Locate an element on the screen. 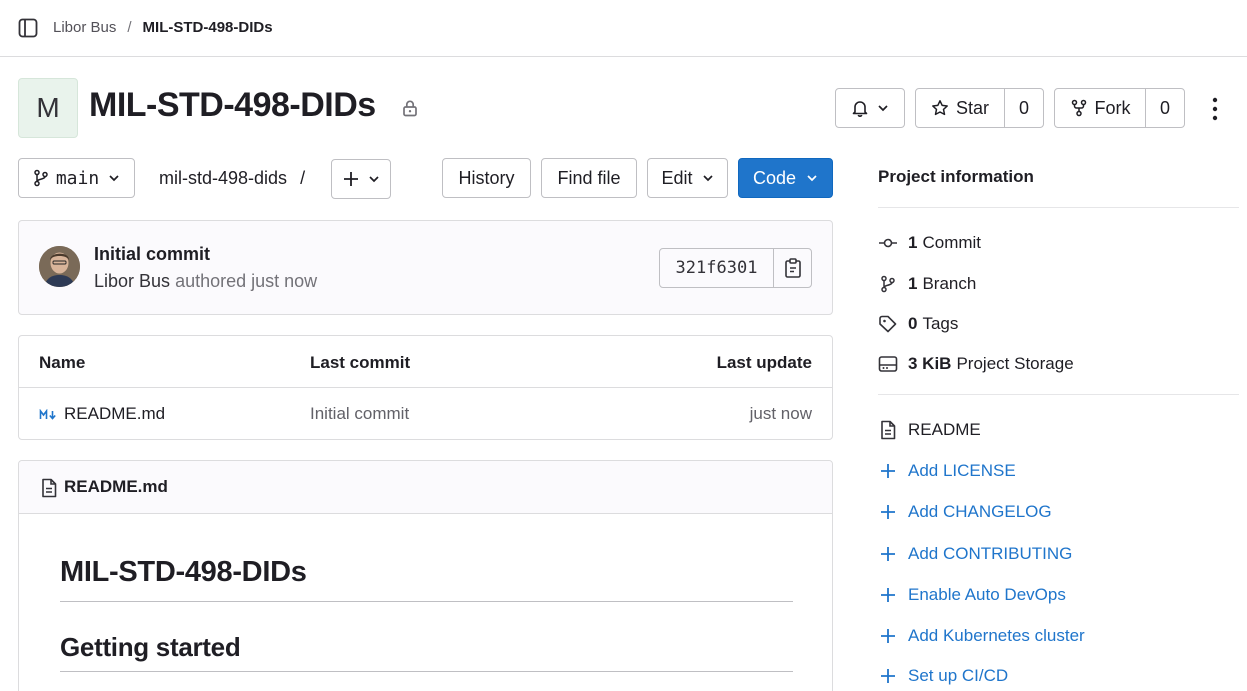 The width and height of the screenshot is (1247, 691). sidebar-item-branches: 1 Branch is located at coordinates (927, 284).